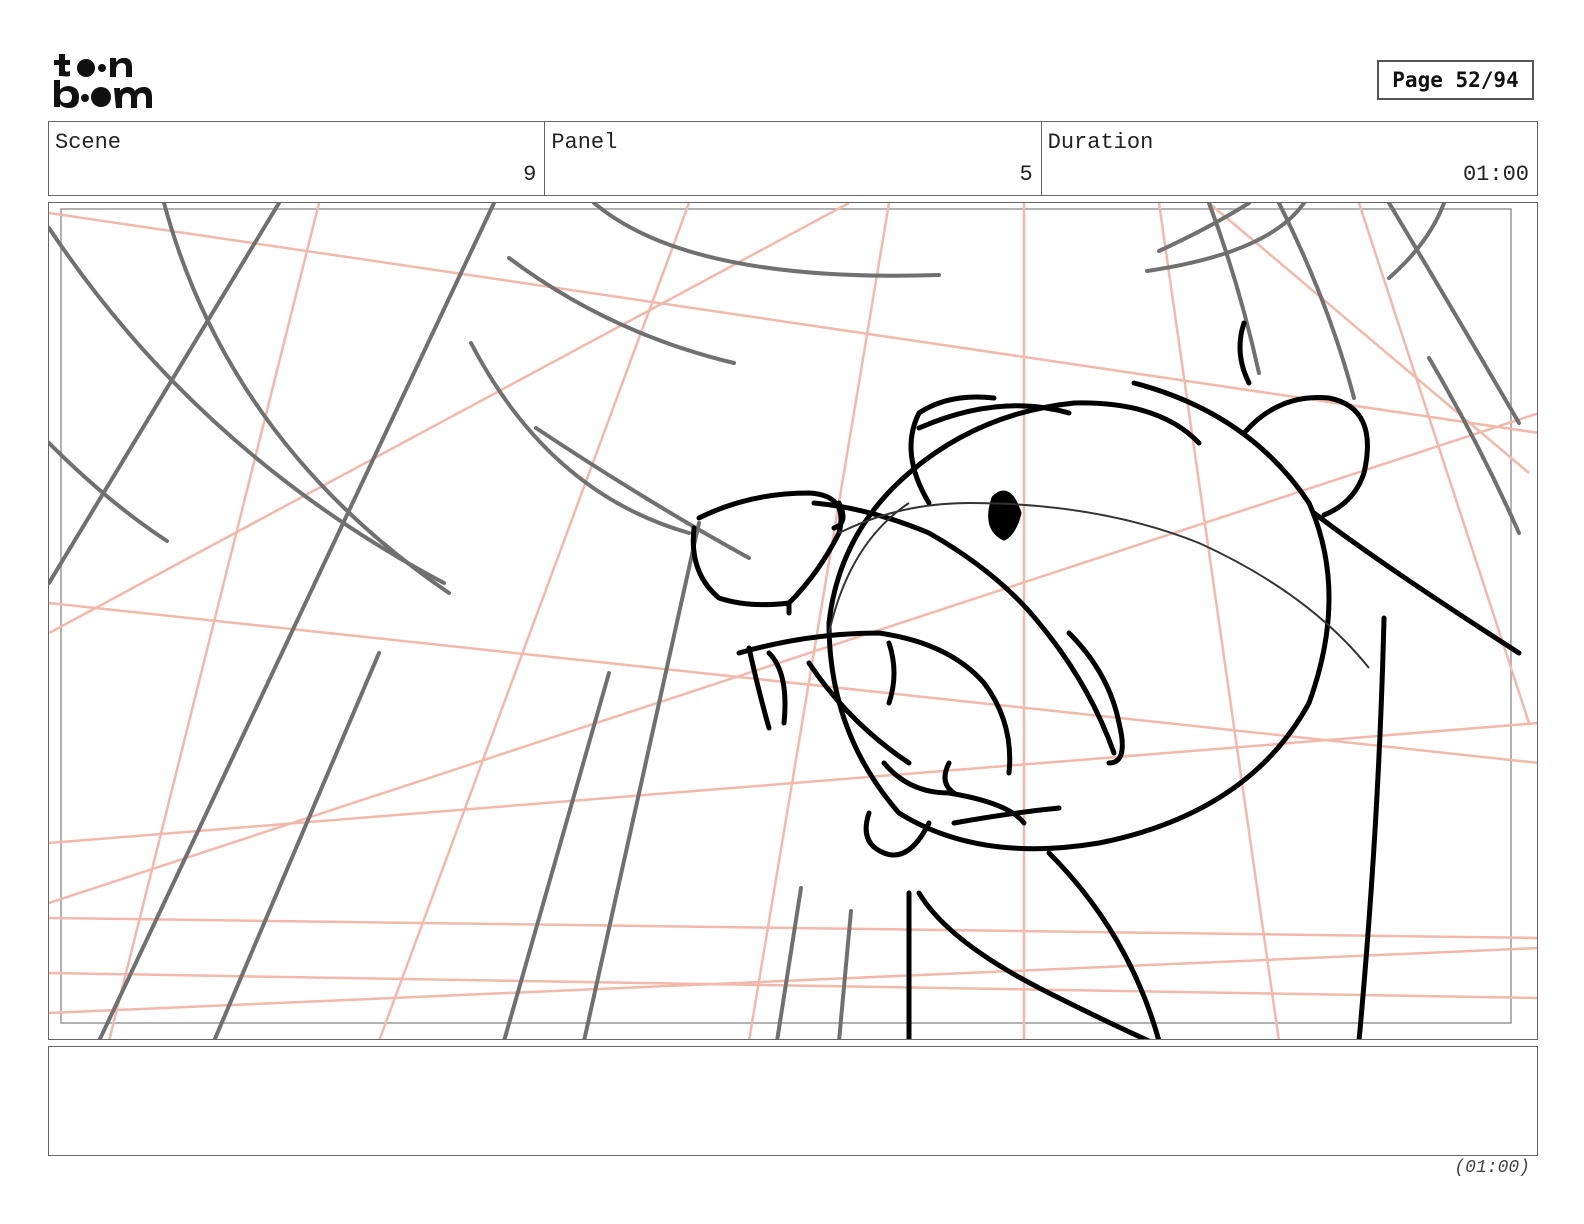 Image resolution: width=1584 pixels, height=1224 pixels. What do you see at coordinates (1455, 80) in the screenshot?
I see `page-number: Page 52/94` at bounding box center [1455, 80].